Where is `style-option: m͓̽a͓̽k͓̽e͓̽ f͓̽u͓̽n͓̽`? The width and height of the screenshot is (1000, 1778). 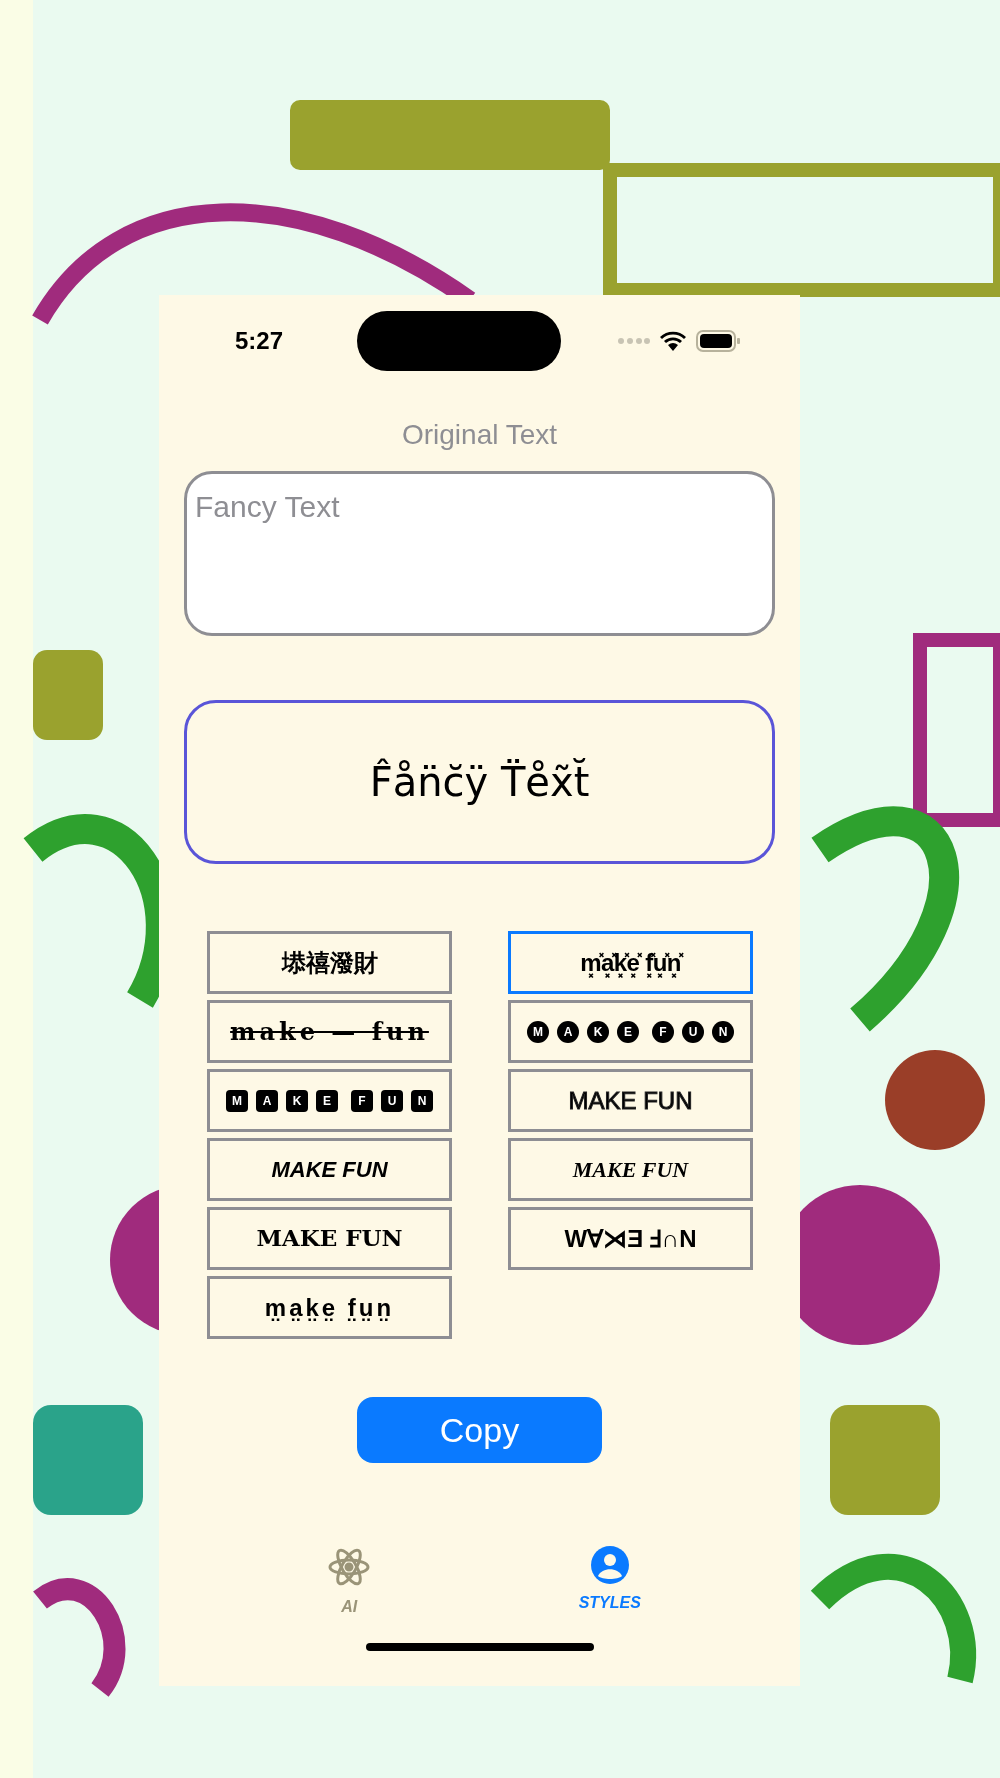
style-option: m͓̽a͓̽k͓̽e͓̽ f͓̽u͓̽n͓̽ is located at coordinates (630, 962).